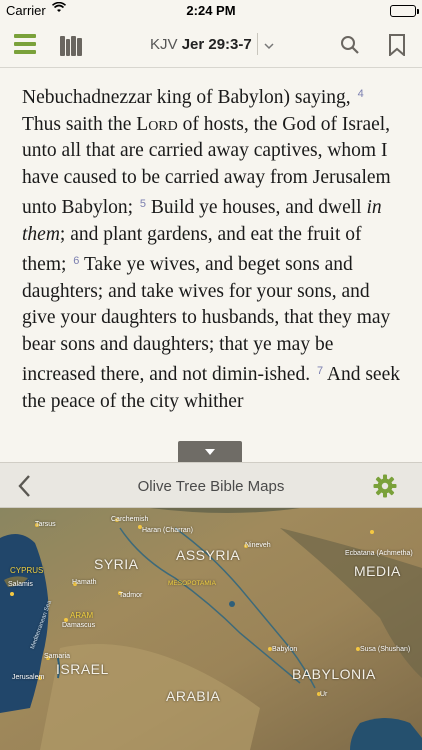  Describe the element at coordinates (397, 46) in the screenshot. I see `bookmark-icon` at that location.